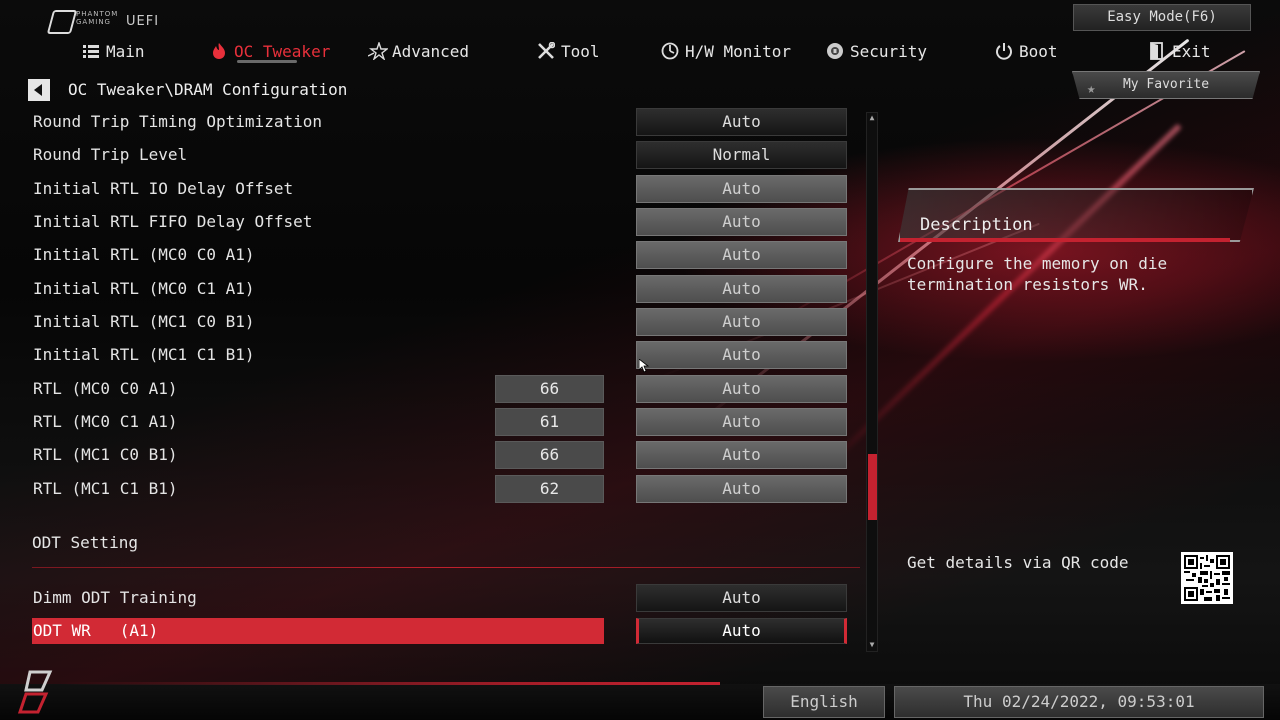 Image resolution: width=1280 pixels, height=720 pixels. I want to click on qr-code-caption: Get details via QR code, so click(1018, 562).